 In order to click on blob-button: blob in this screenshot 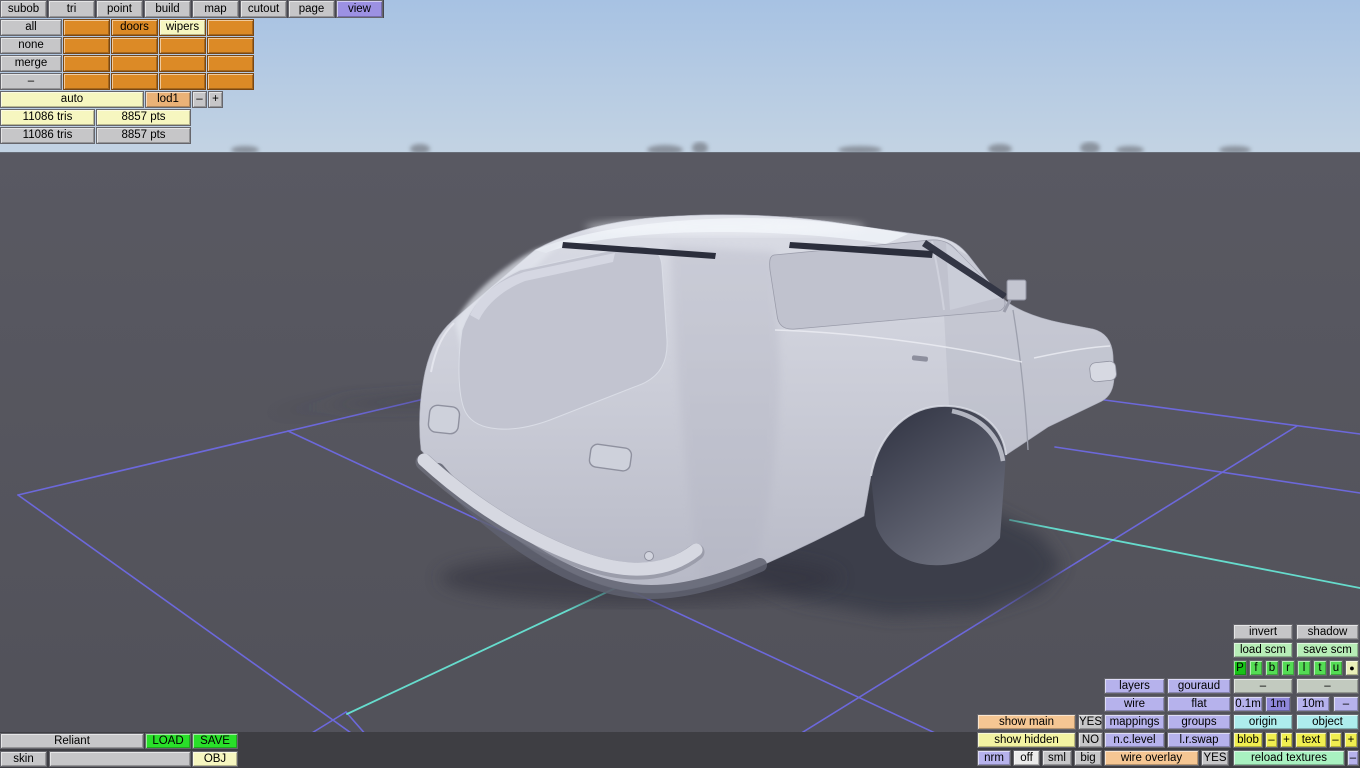, I will do `click(1248, 740)`.